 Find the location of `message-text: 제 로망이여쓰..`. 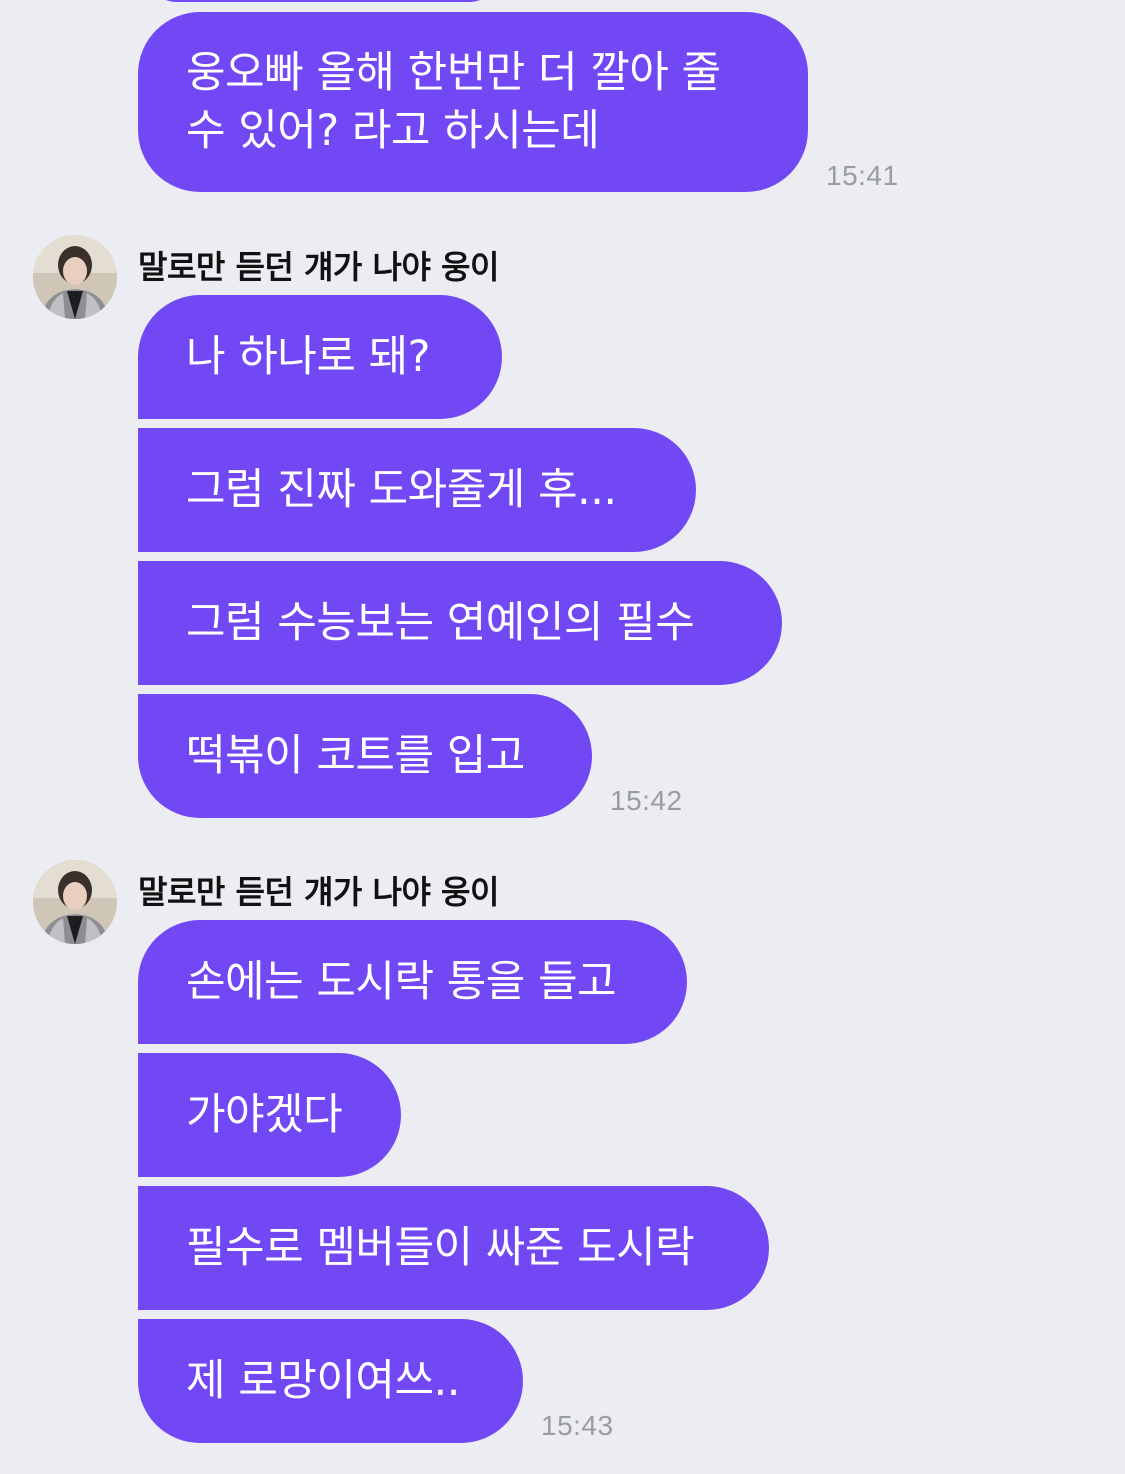

message-text: 제 로망이여쓰.. is located at coordinates (323, 1381).